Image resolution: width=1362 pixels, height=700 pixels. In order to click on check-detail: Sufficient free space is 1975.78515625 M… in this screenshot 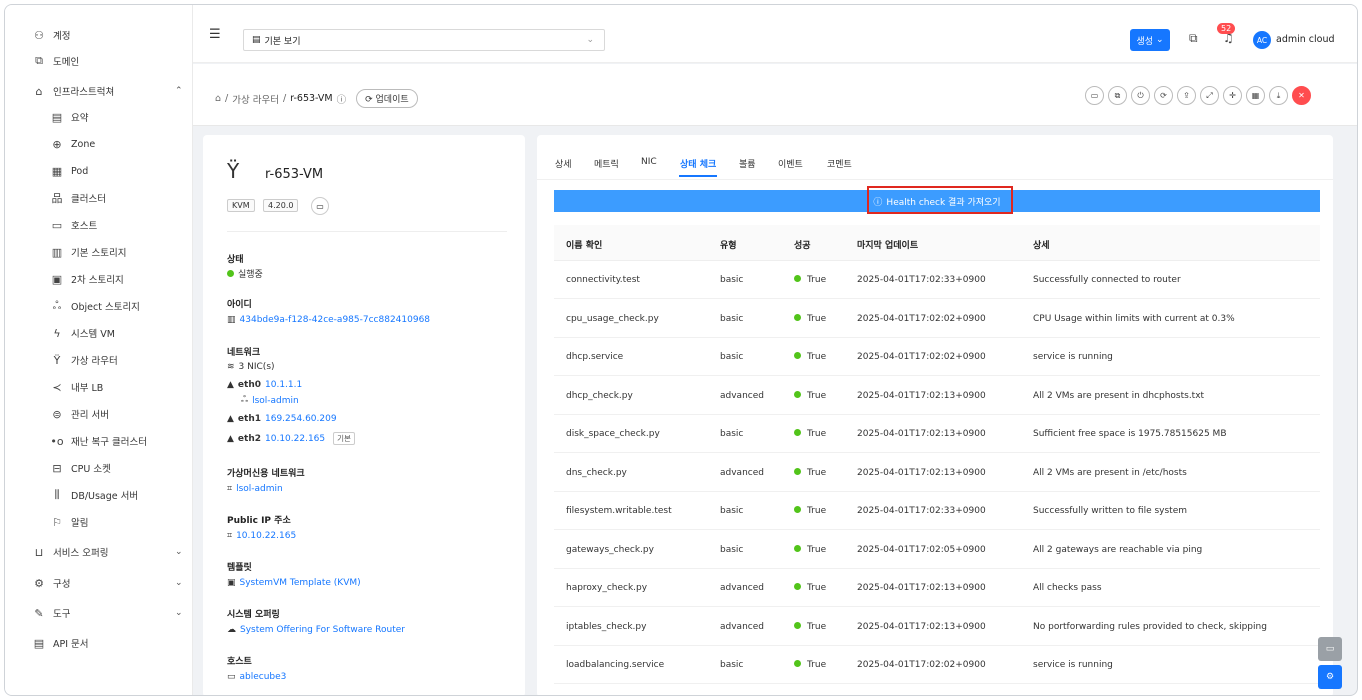, I will do `click(1130, 434)`.